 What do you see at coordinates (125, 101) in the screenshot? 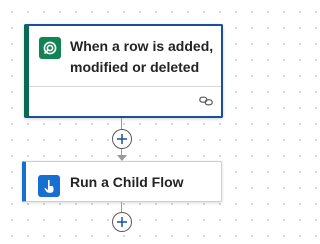
I see `trigger-footer` at bounding box center [125, 101].